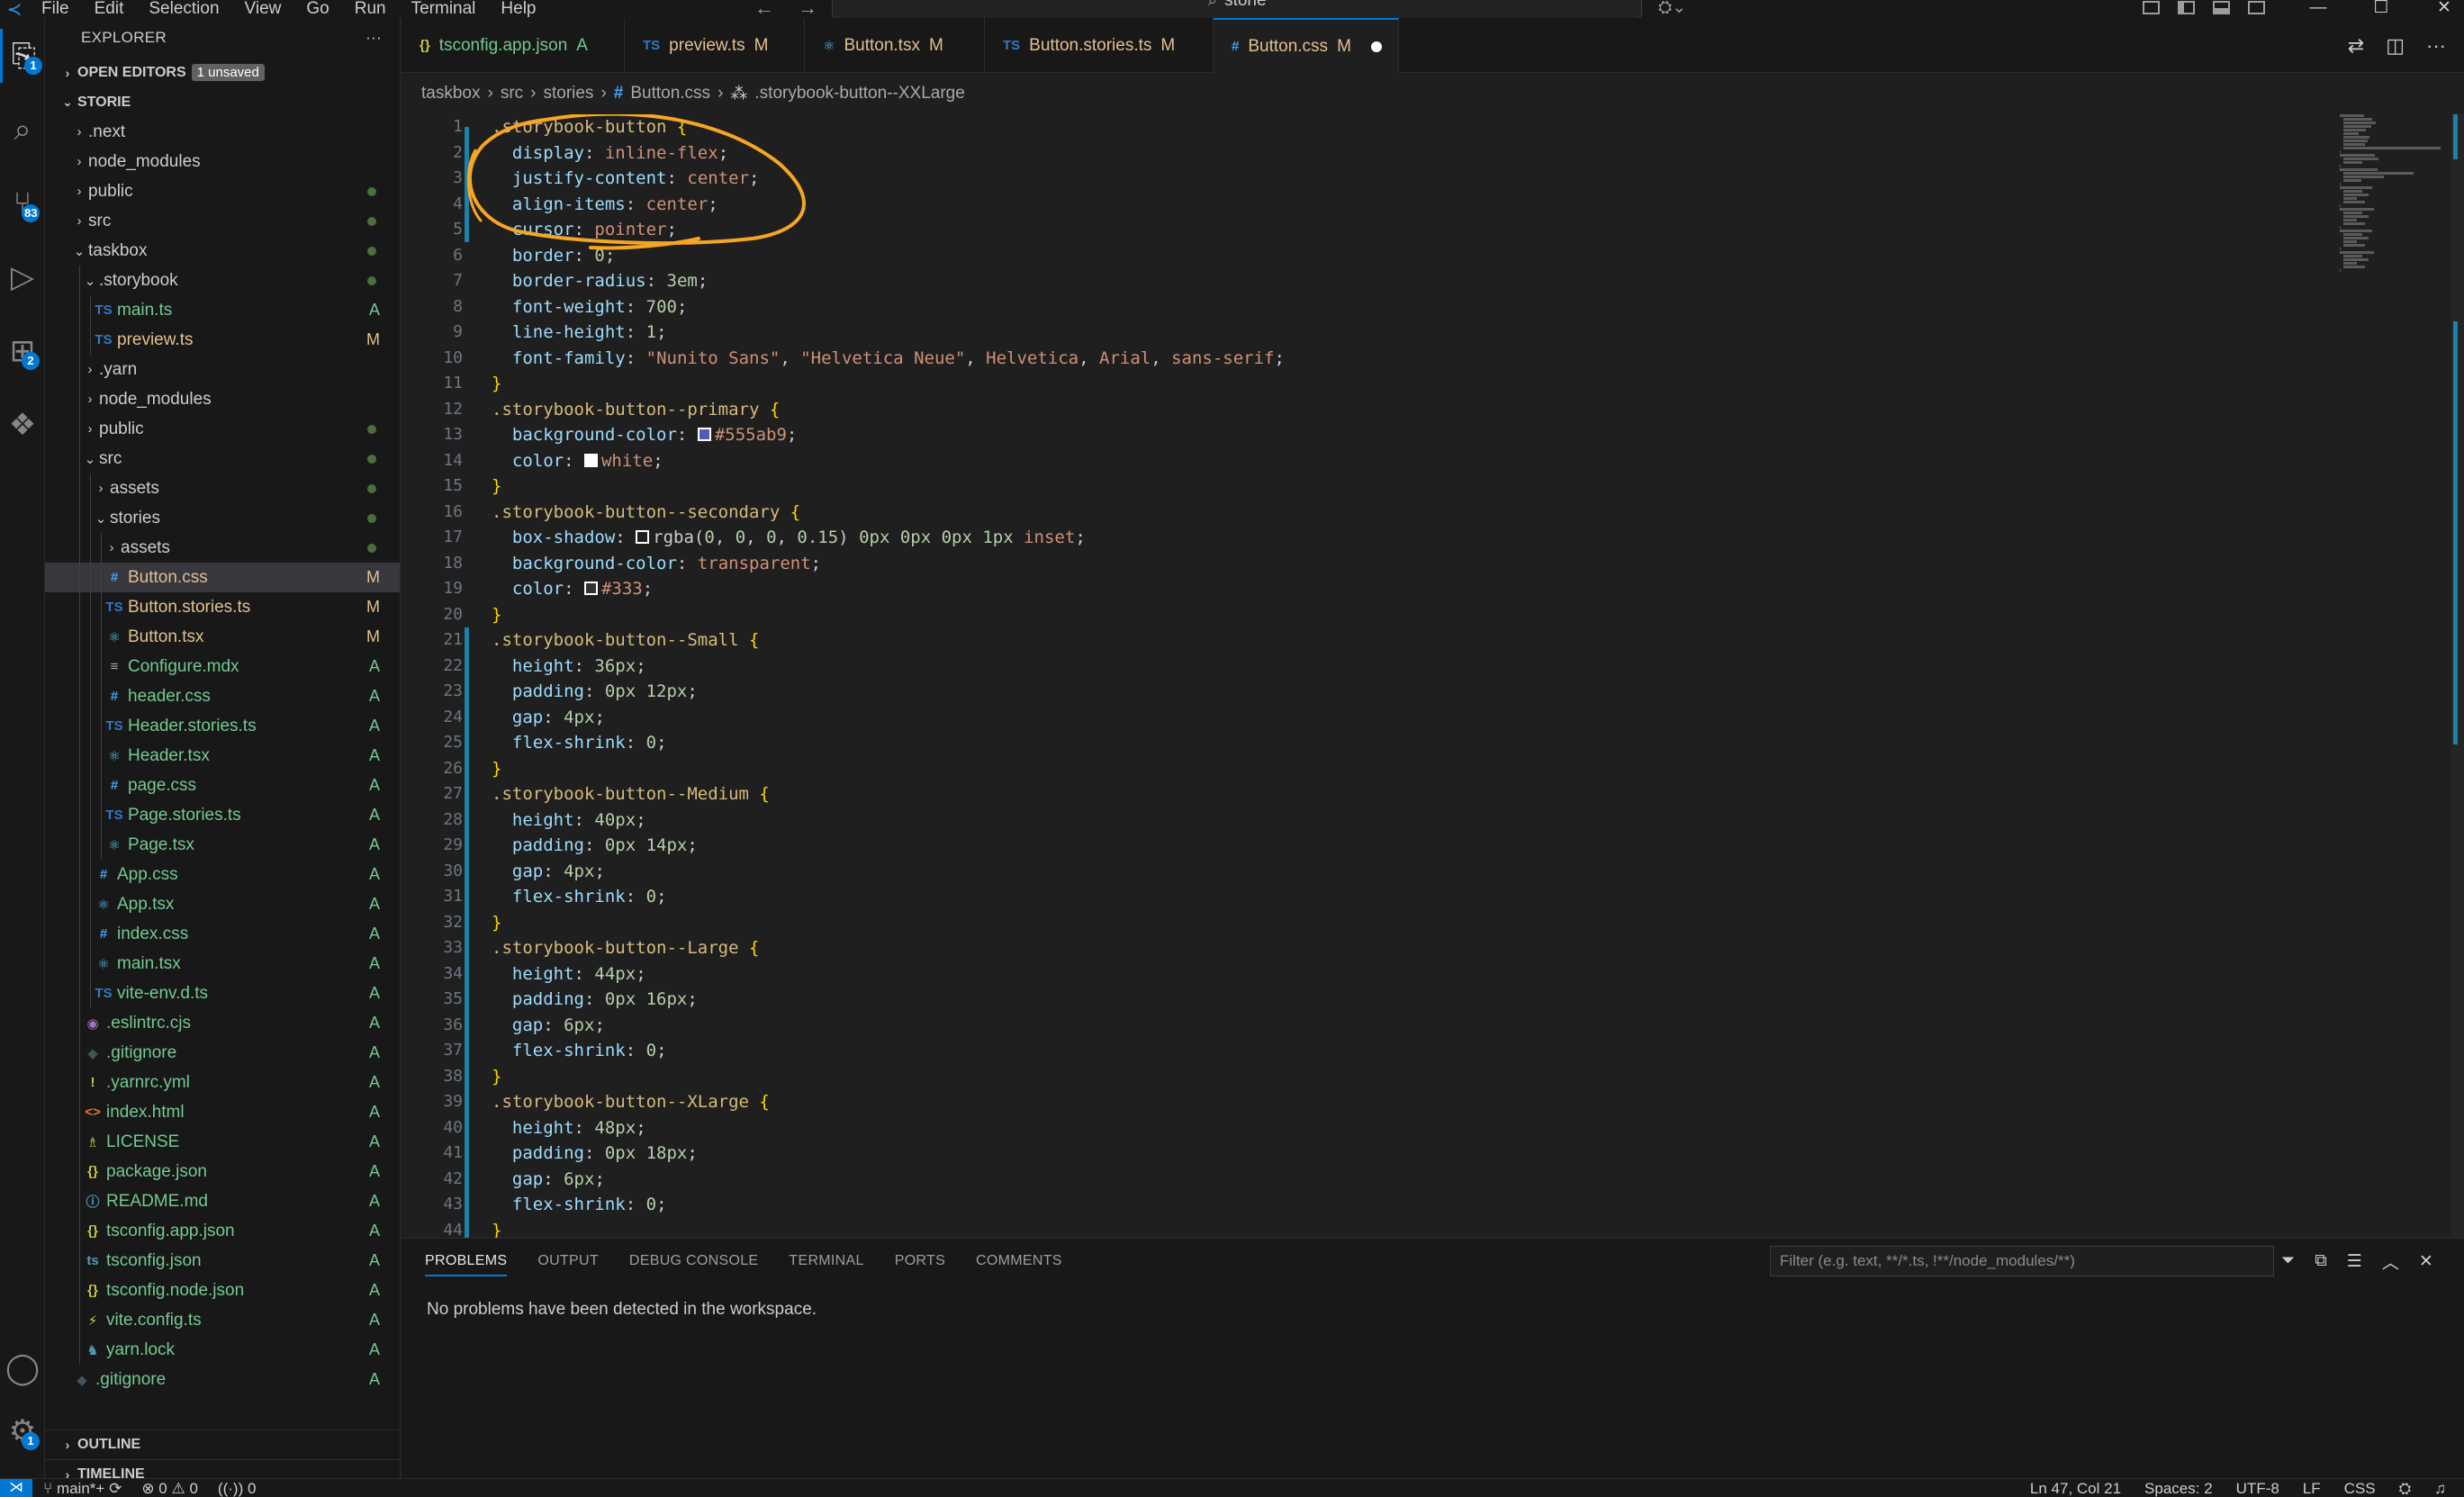 The image size is (2464, 1497). What do you see at coordinates (222, 726) in the screenshot?
I see `tree-file: TS Header.stories.ts A` at bounding box center [222, 726].